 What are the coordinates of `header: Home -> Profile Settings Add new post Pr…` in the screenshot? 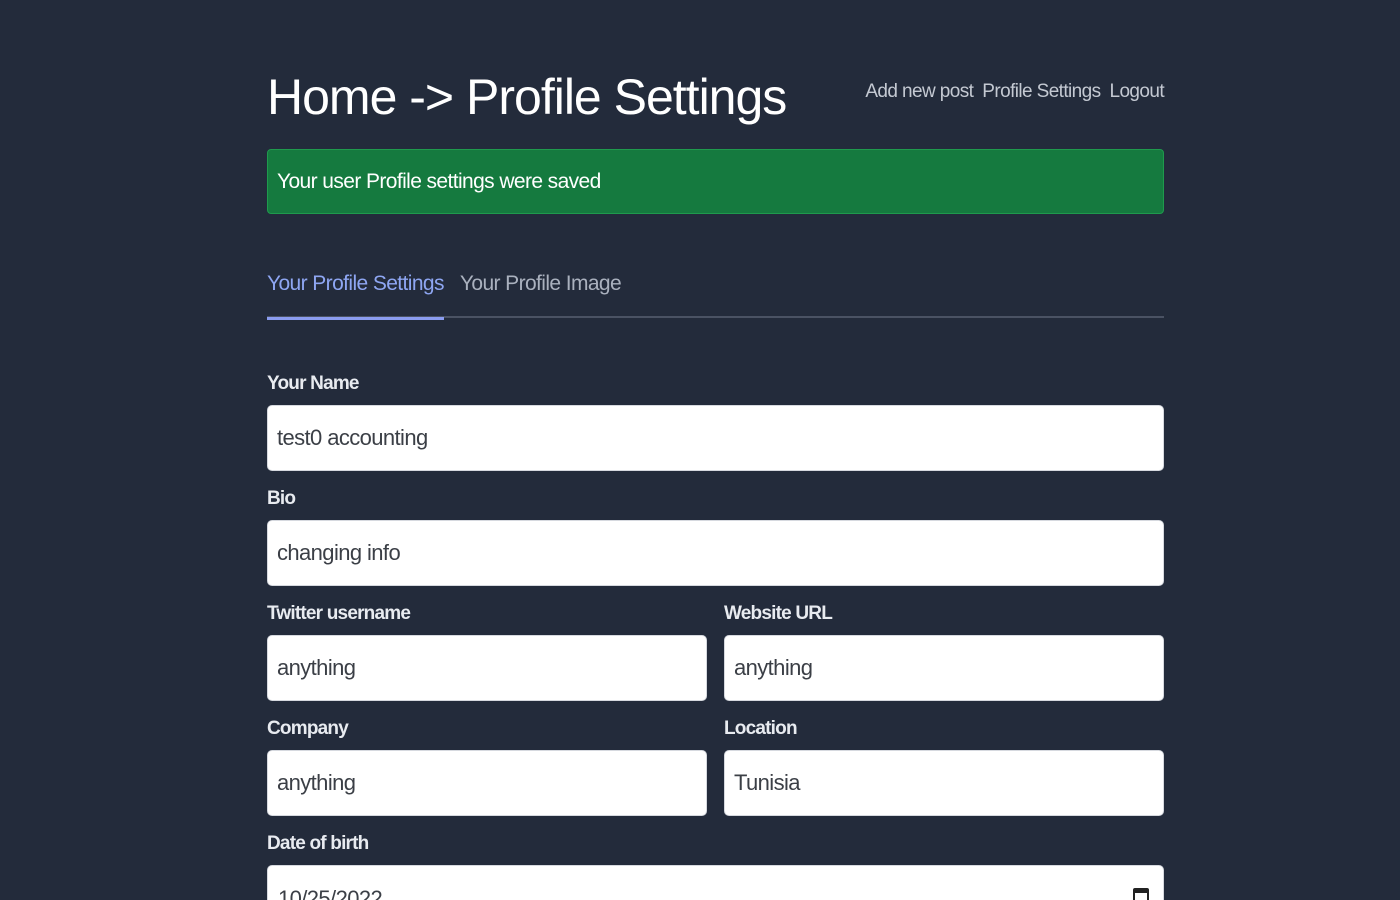 It's located at (716, 101).